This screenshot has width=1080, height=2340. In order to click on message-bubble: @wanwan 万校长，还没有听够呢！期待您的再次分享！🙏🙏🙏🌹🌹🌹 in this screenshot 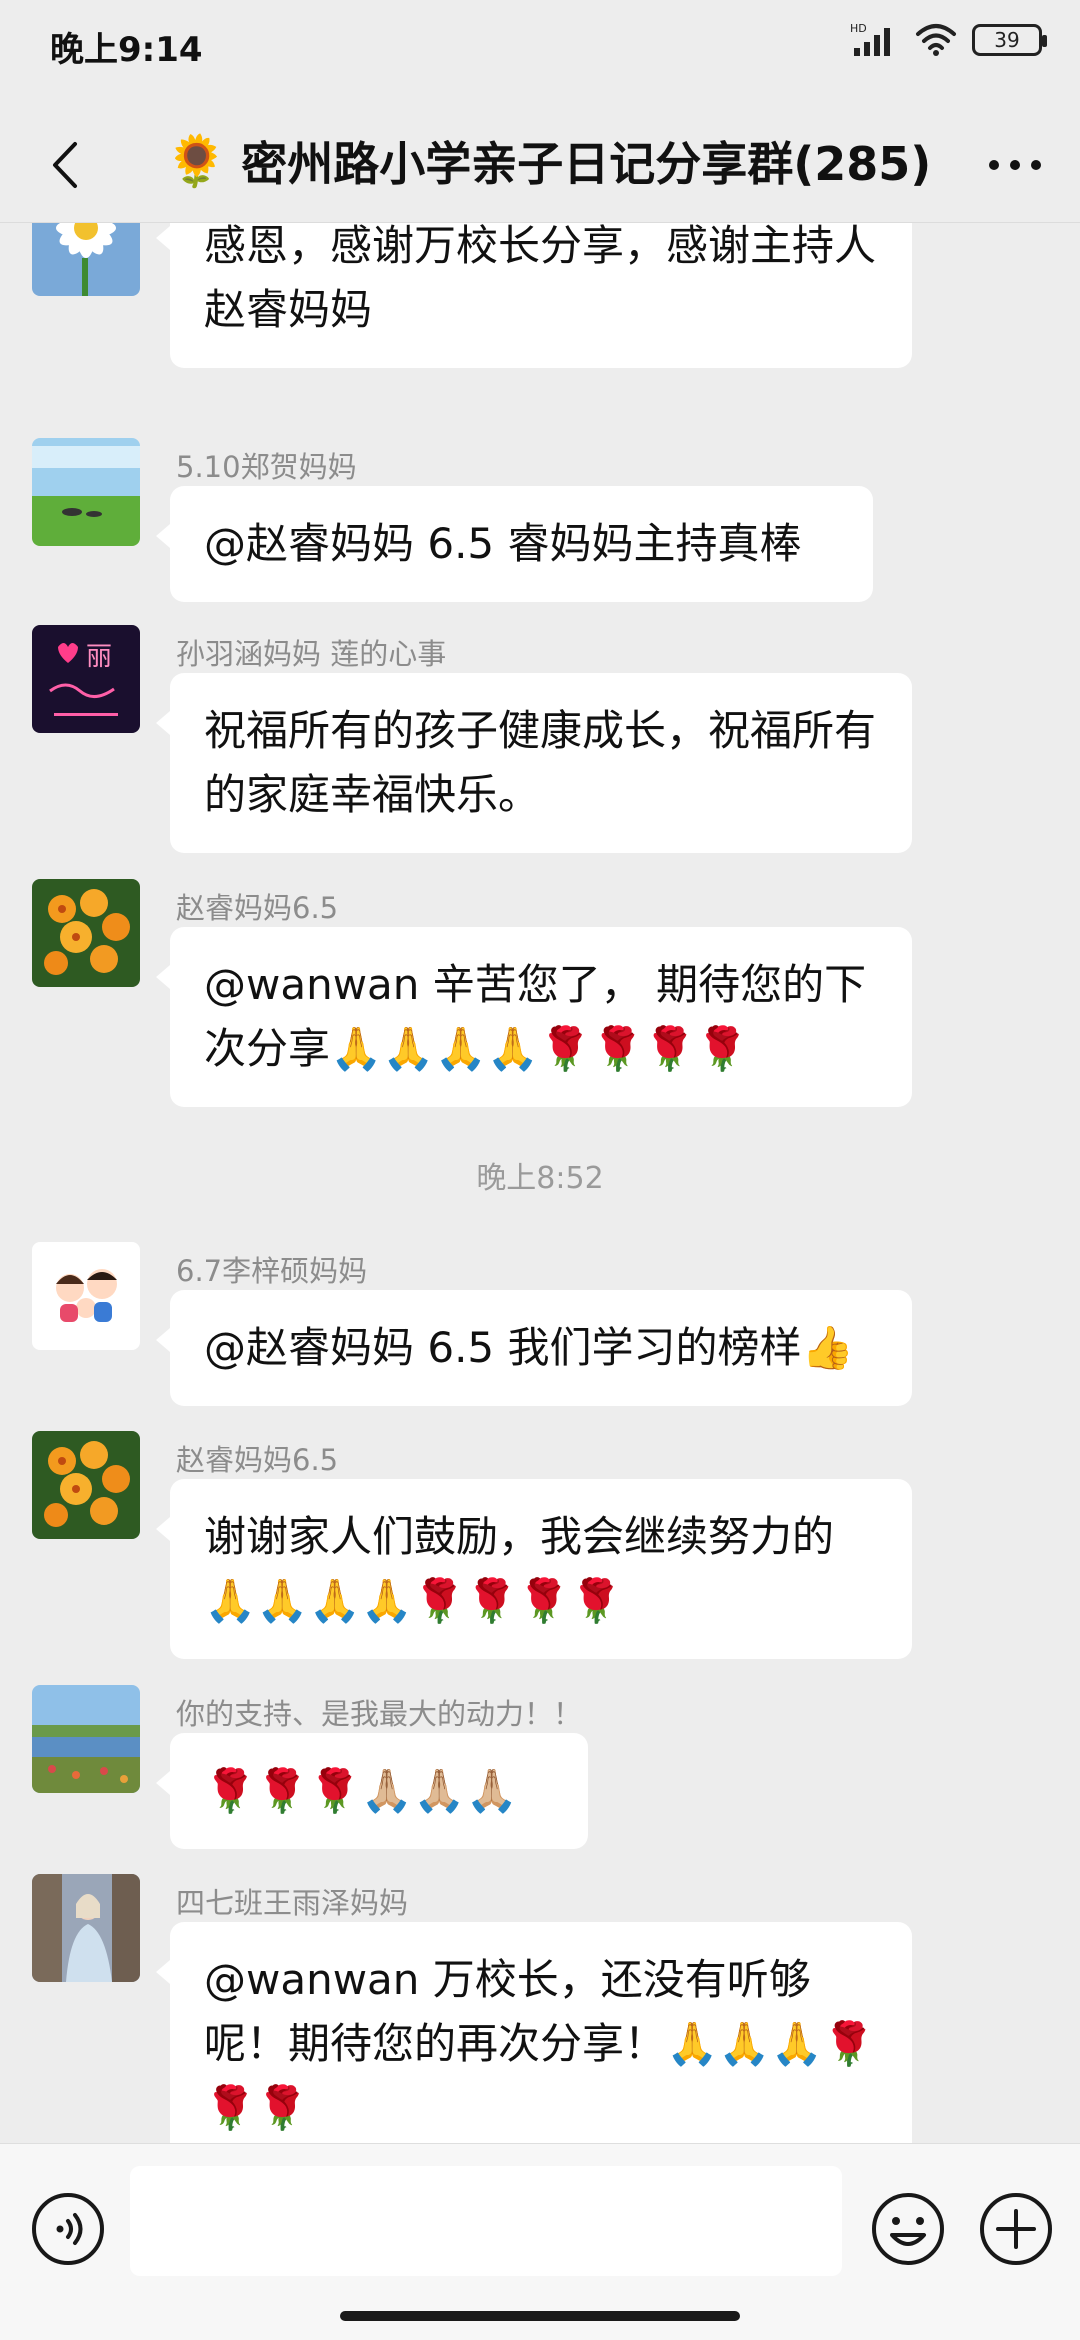, I will do `click(534, 2032)`.